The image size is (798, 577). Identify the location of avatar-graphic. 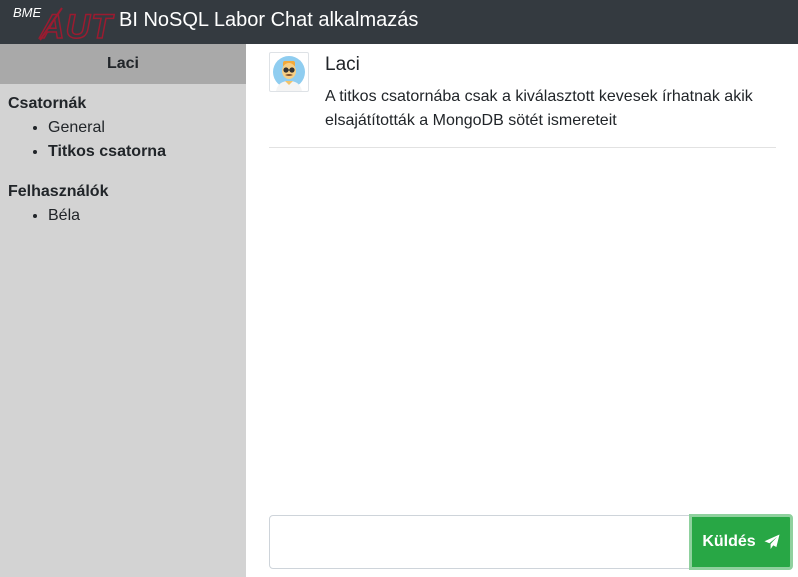
(289, 73).